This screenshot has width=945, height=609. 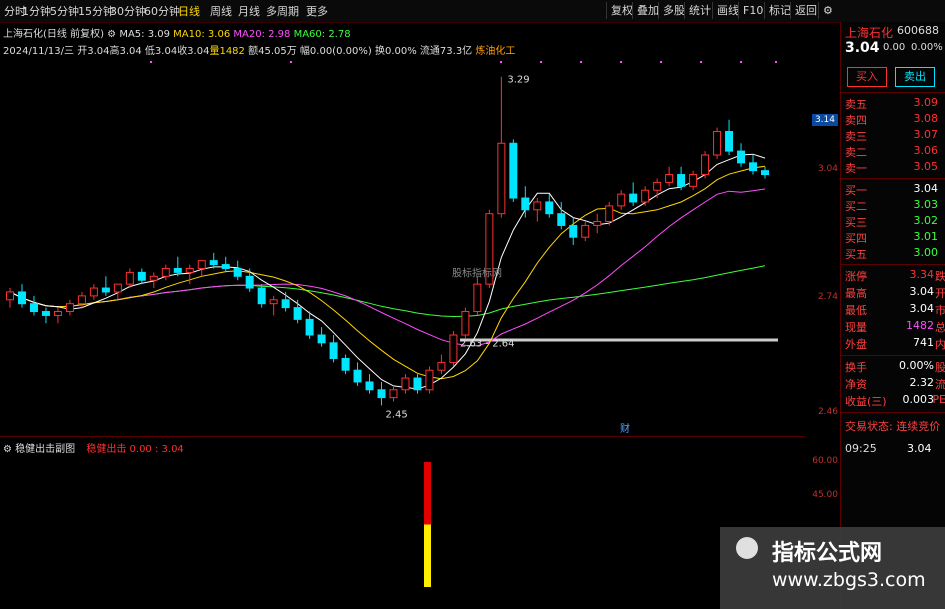 I want to click on stat-row: 净资 2.32 流, so click(x=895, y=384).